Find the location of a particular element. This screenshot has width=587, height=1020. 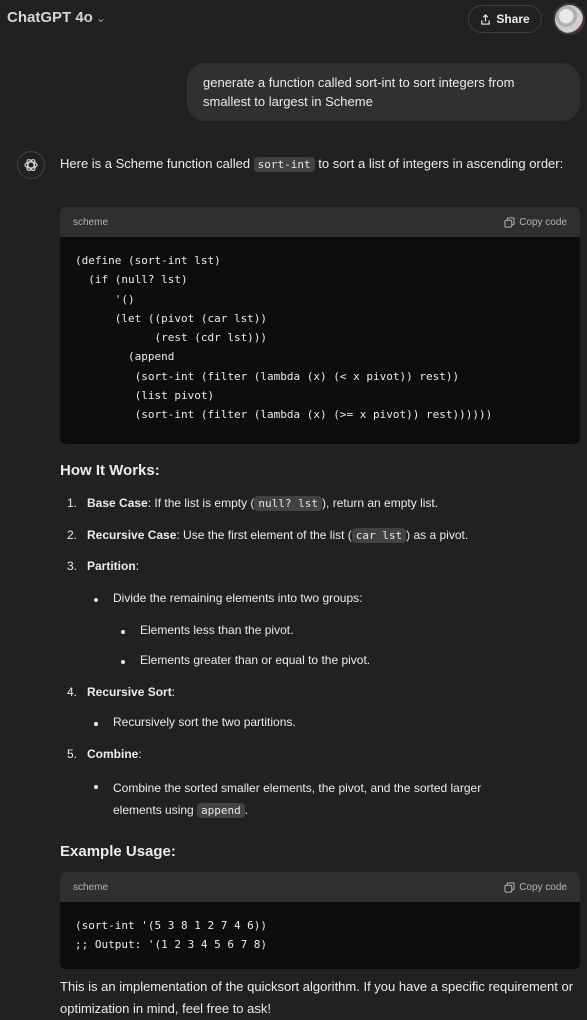

list-item-text-end: ) as a pivot. is located at coordinates (437, 535).